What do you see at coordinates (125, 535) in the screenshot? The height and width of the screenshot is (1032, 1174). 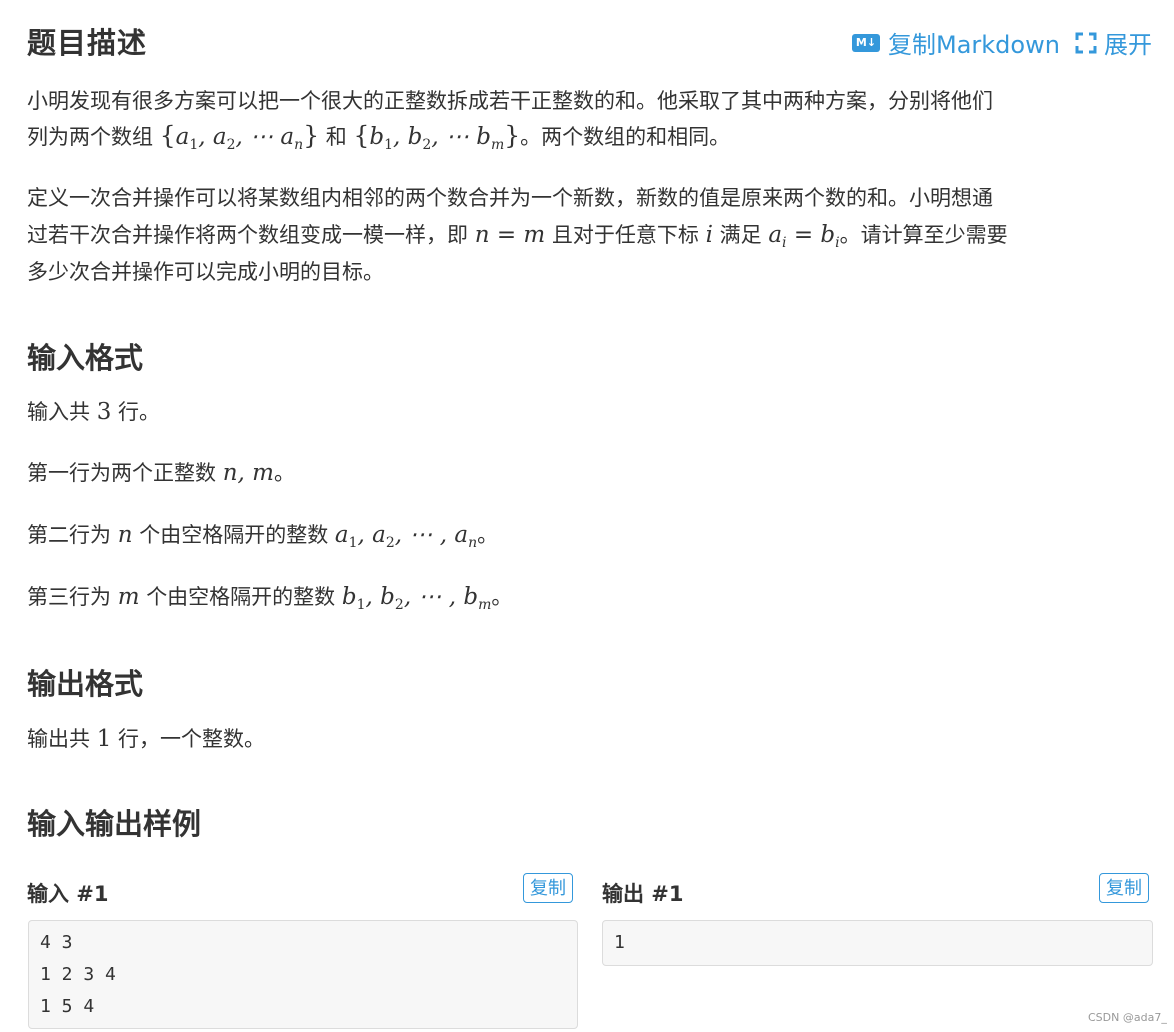 I see `math-n: n` at bounding box center [125, 535].